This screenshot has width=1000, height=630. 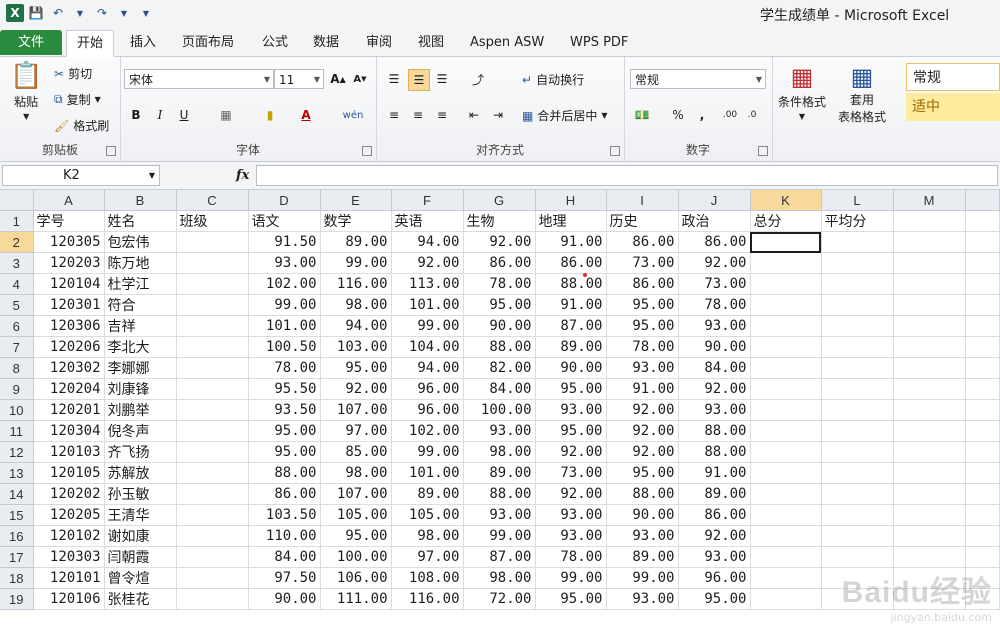 What do you see at coordinates (69, 263) in the screenshot?
I see `cell: 120203` at bounding box center [69, 263].